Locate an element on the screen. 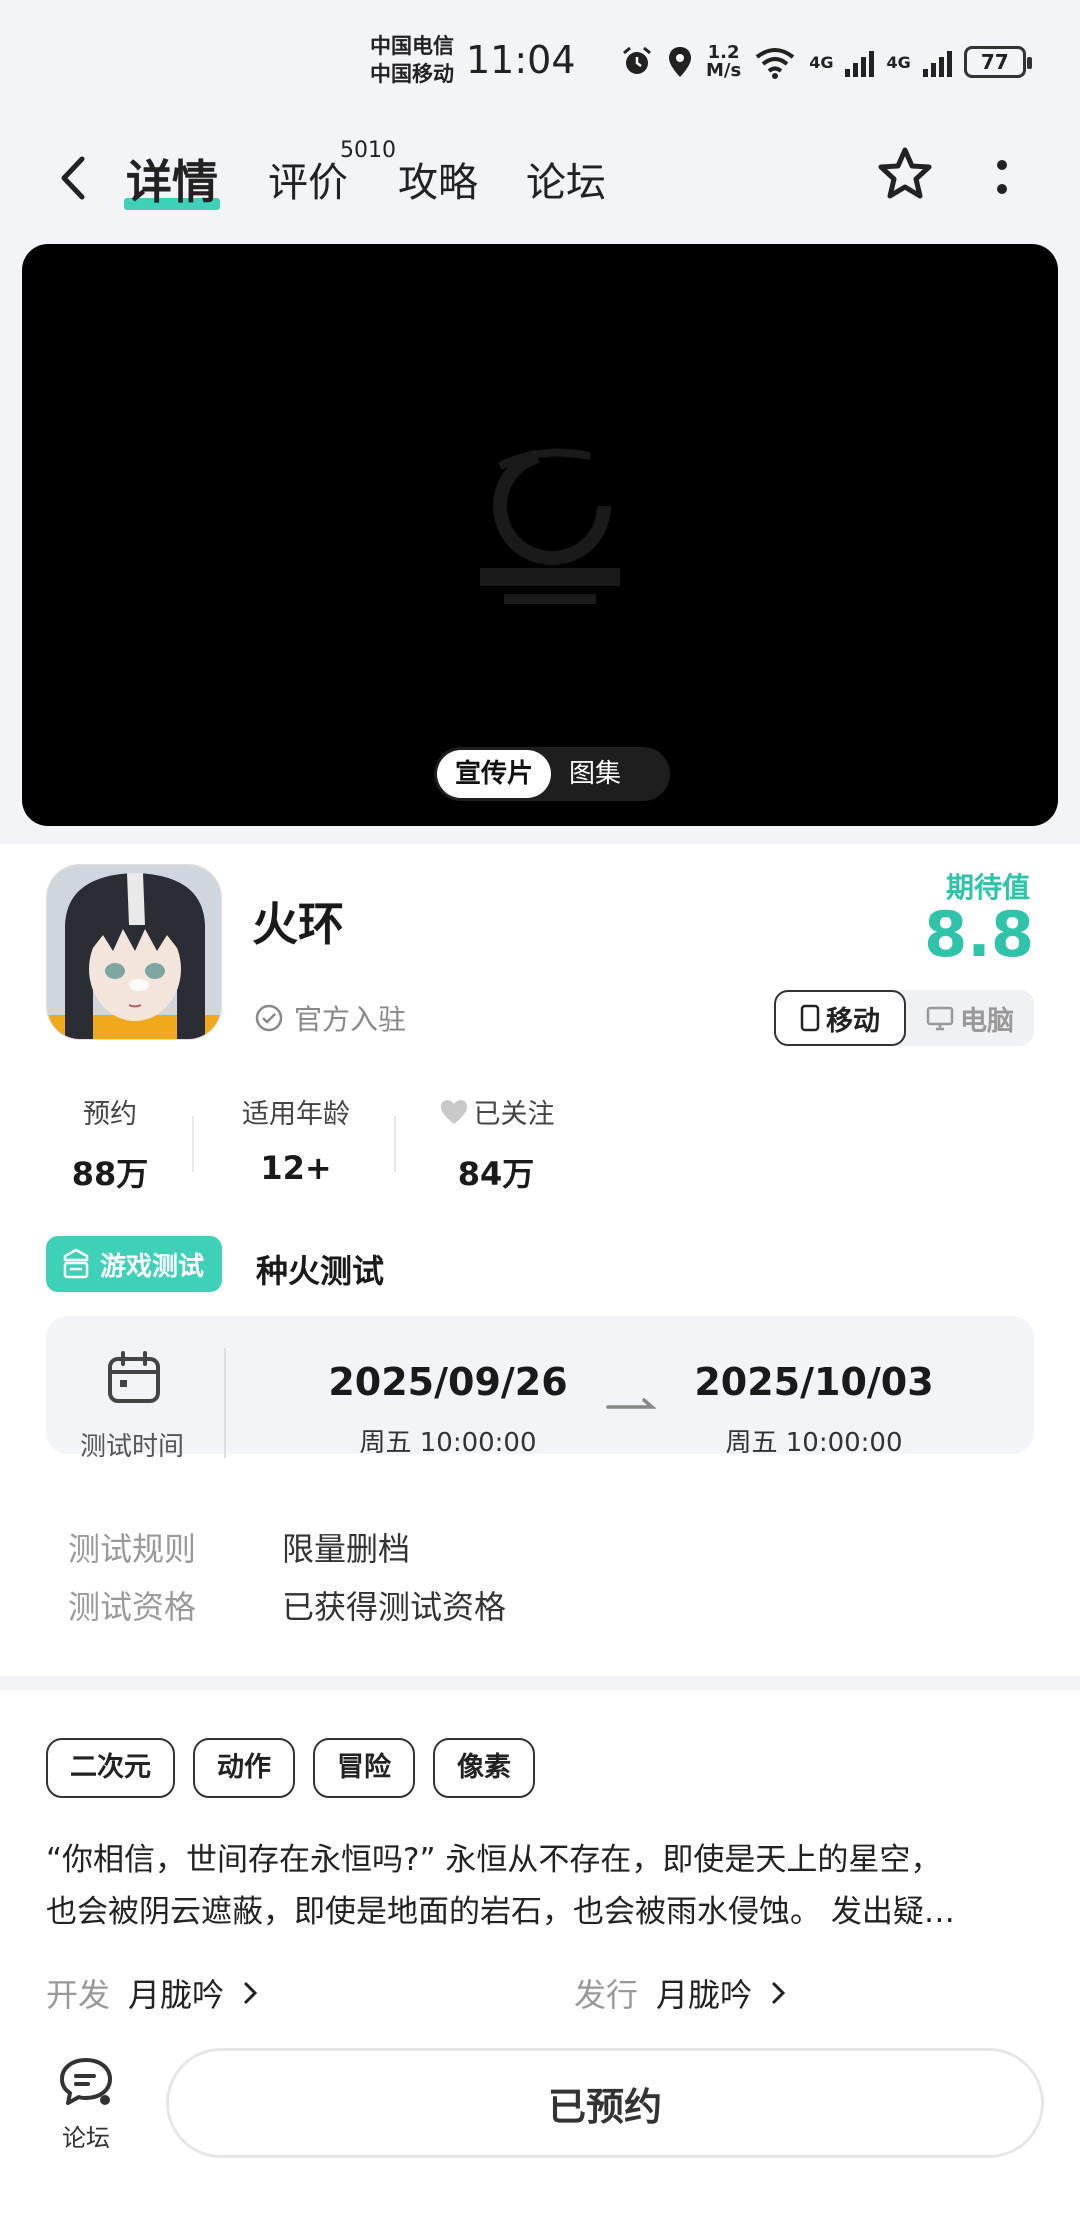 Image resolution: width=1080 pixels, height=2228 pixels. genre-tag: 二次元 is located at coordinates (110, 1768).